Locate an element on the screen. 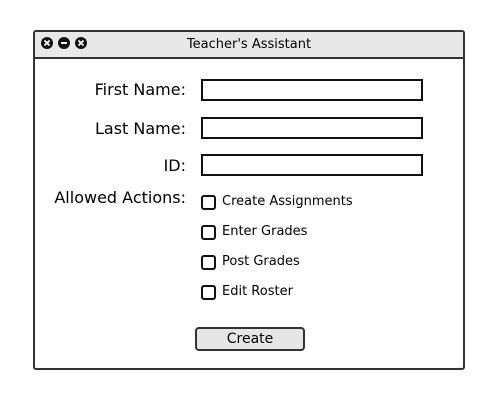 This screenshot has width=502, height=410. checkbox-row-create-assignments: Create Assignments is located at coordinates (277, 202).